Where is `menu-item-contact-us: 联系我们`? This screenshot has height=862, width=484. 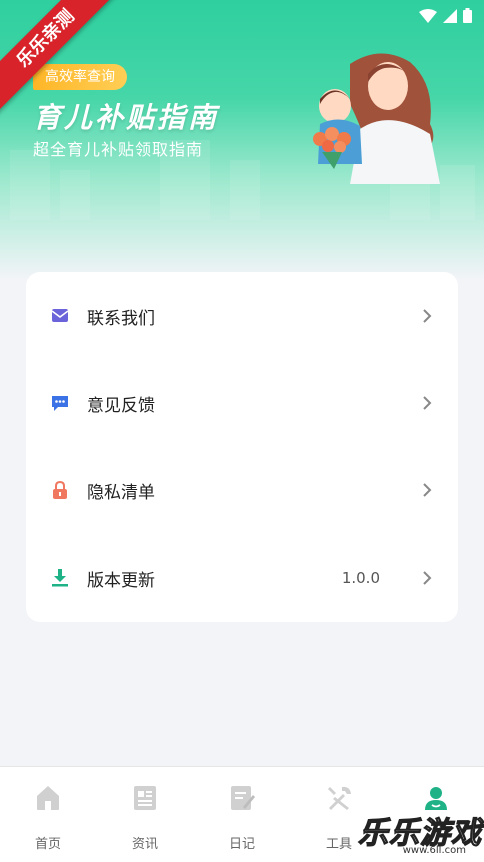
menu-item-contact-us: 联系我们 is located at coordinates (242, 316).